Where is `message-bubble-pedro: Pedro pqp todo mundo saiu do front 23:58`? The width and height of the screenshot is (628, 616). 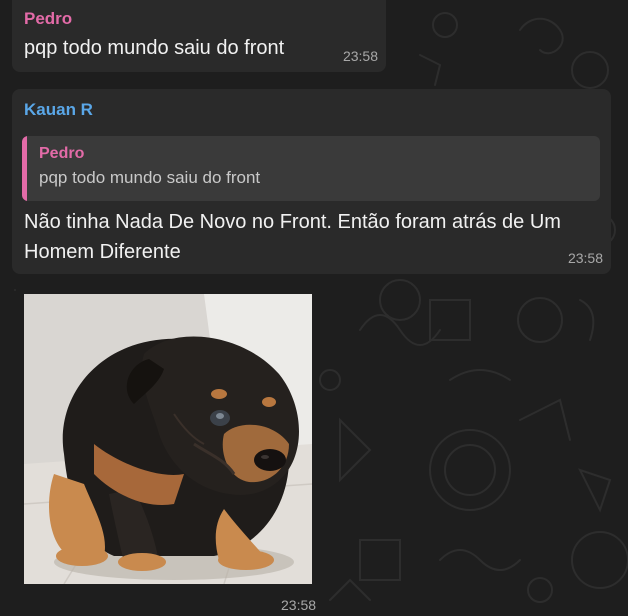 message-bubble-pedro: Pedro pqp todo mundo saiu do front 23:58 is located at coordinates (199, 36).